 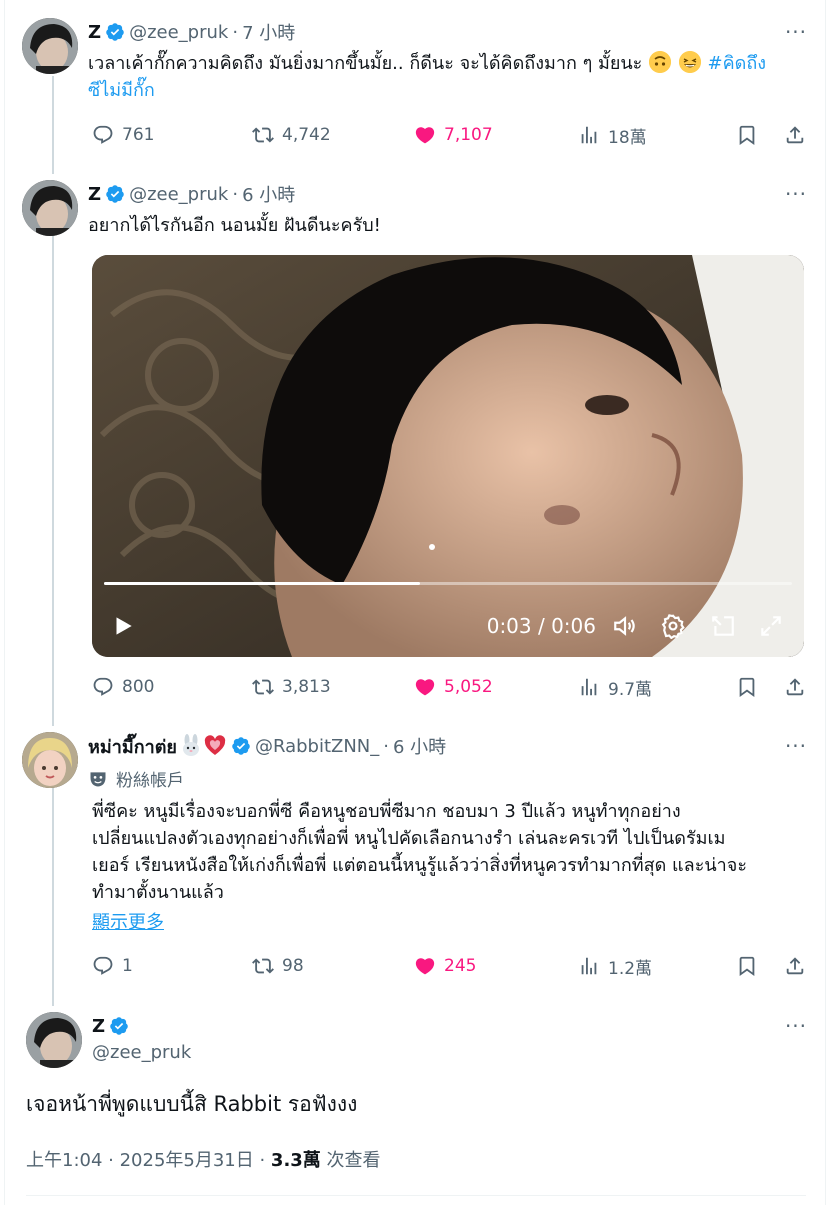 I want to click on views-button: 9.7萬, so click(x=615, y=687).